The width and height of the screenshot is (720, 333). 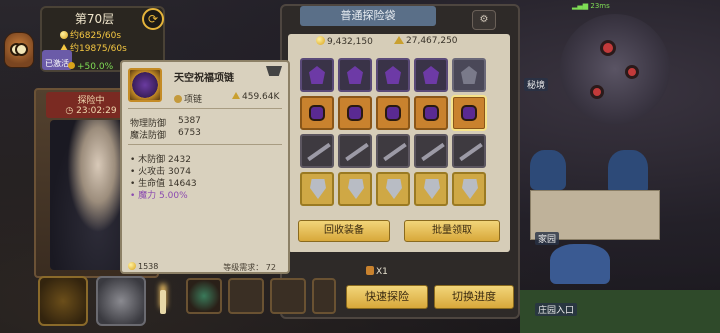 What do you see at coordinates (452, 231) in the screenshot?
I see `batch-collect-button: 批量领取` at bounding box center [452, 231].